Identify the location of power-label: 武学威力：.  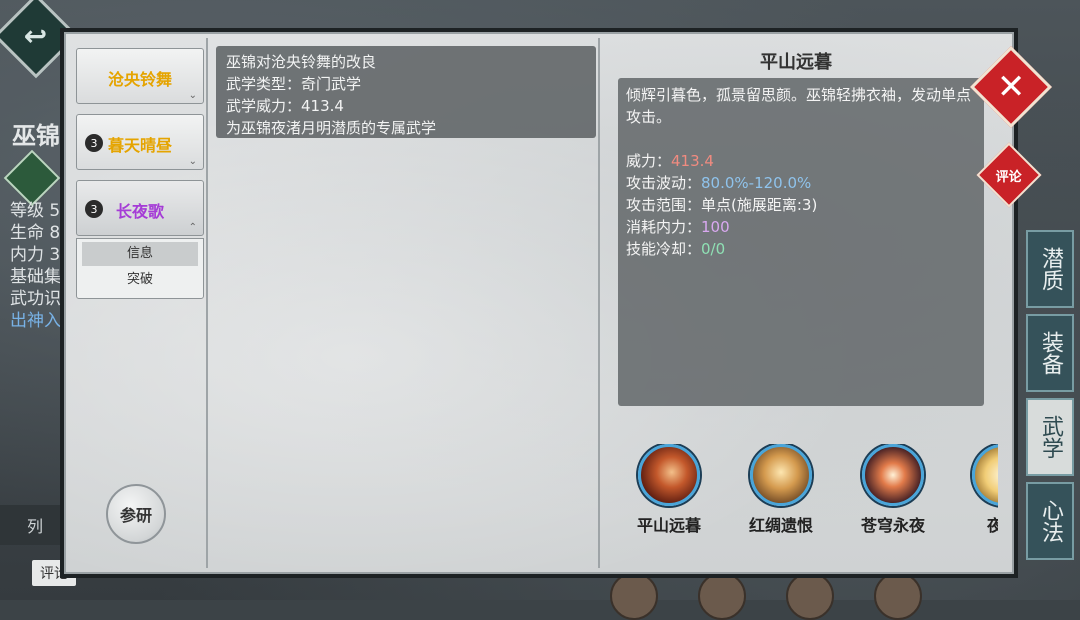
(264, 106).